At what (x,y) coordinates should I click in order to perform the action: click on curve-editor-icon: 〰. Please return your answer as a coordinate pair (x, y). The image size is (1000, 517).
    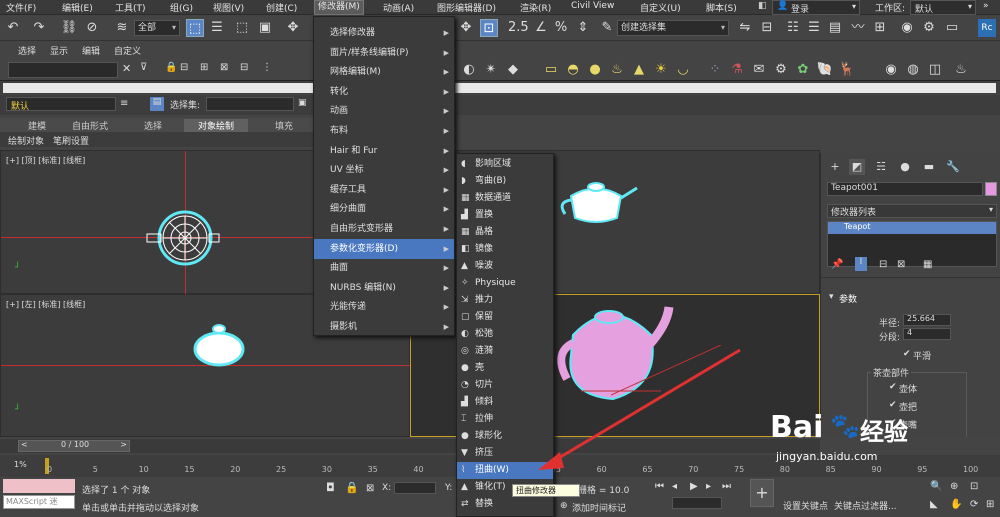
    Looking at the image, I should click on (858, 28).